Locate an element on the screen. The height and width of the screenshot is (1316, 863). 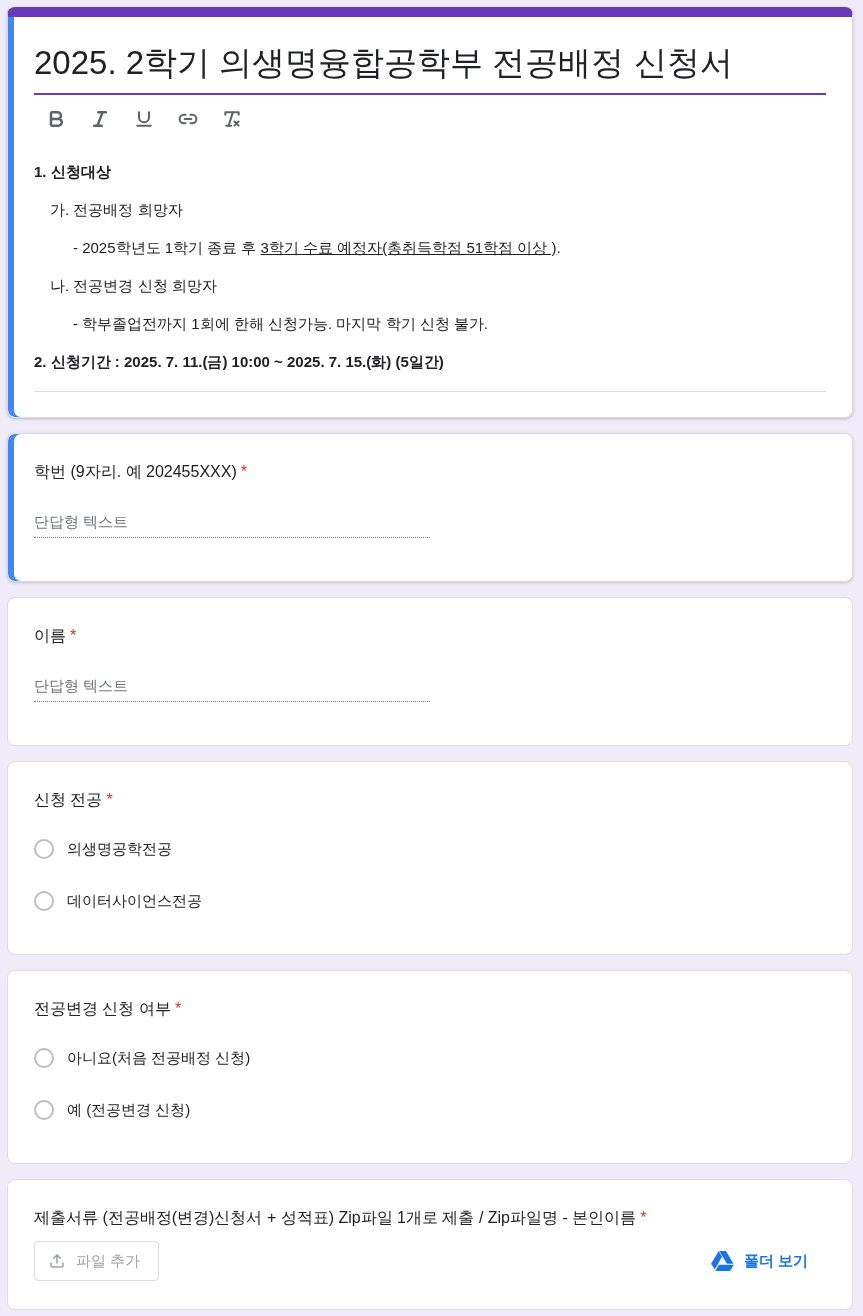
list-item-text: 가. 전공배정 희망자 is located at coordinates (116, 210).